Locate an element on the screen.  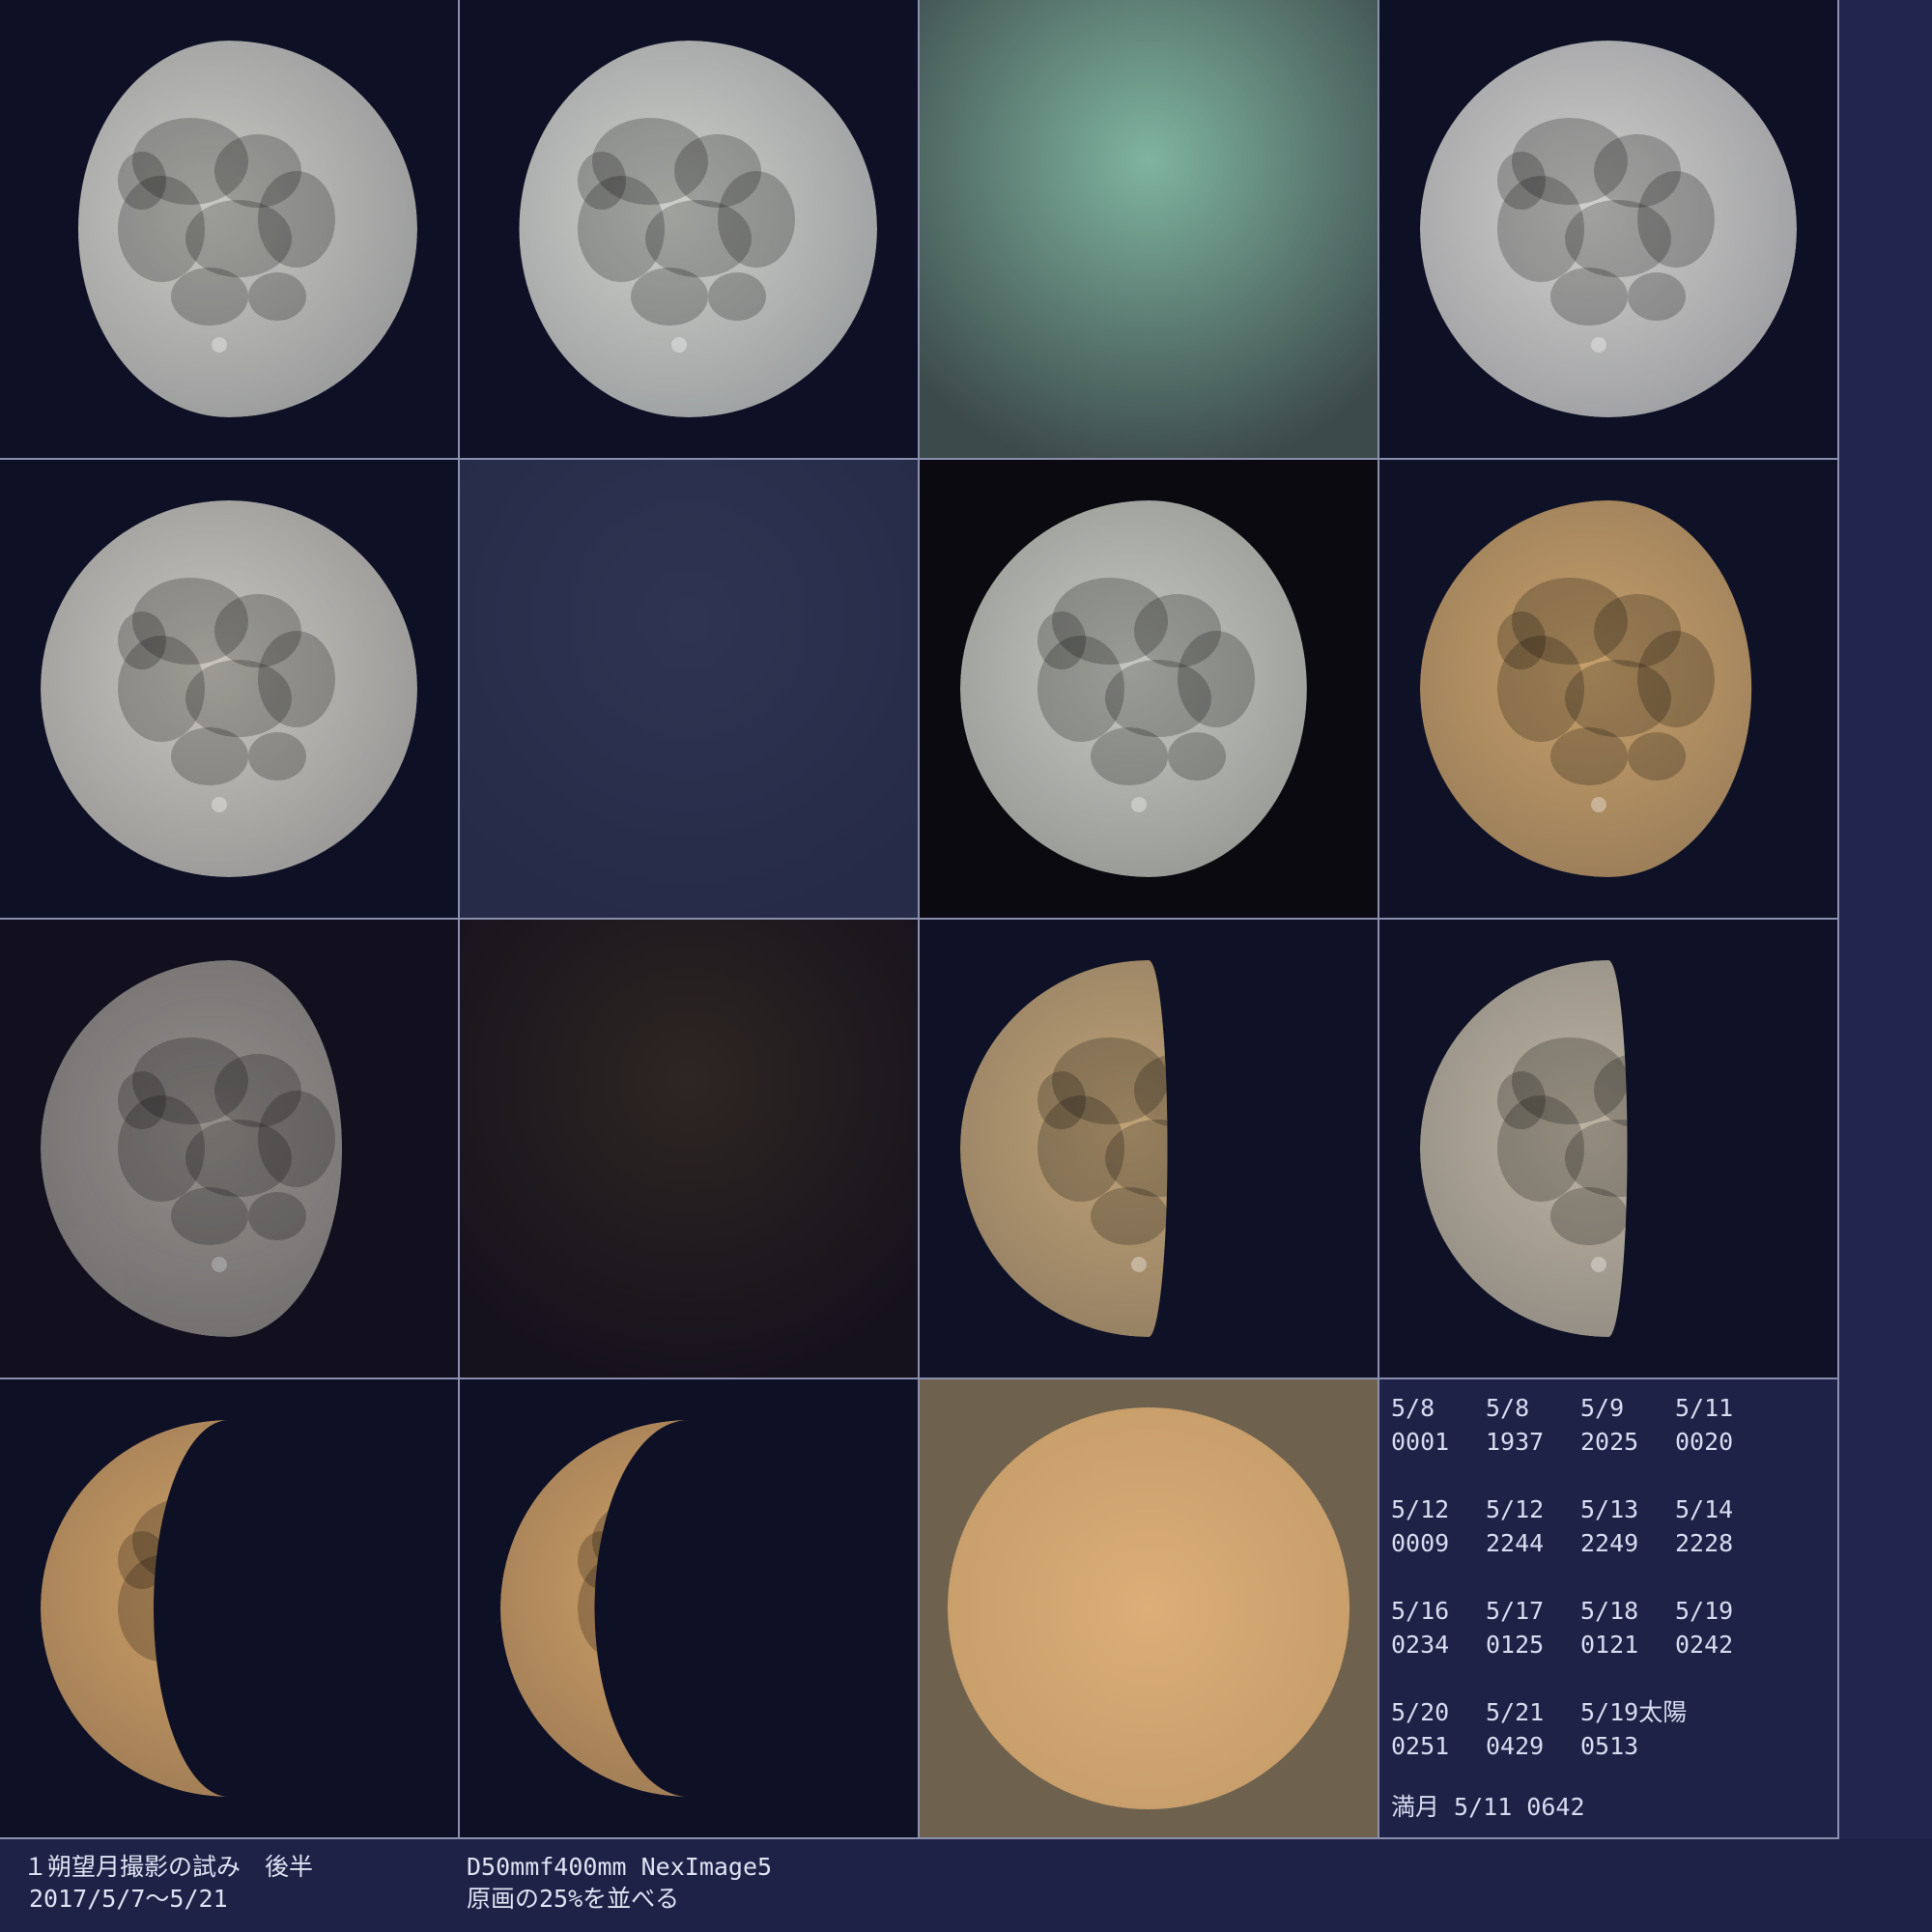
capture-time-entry: 5/12 0009 is located at coordinates (1438, 1526).